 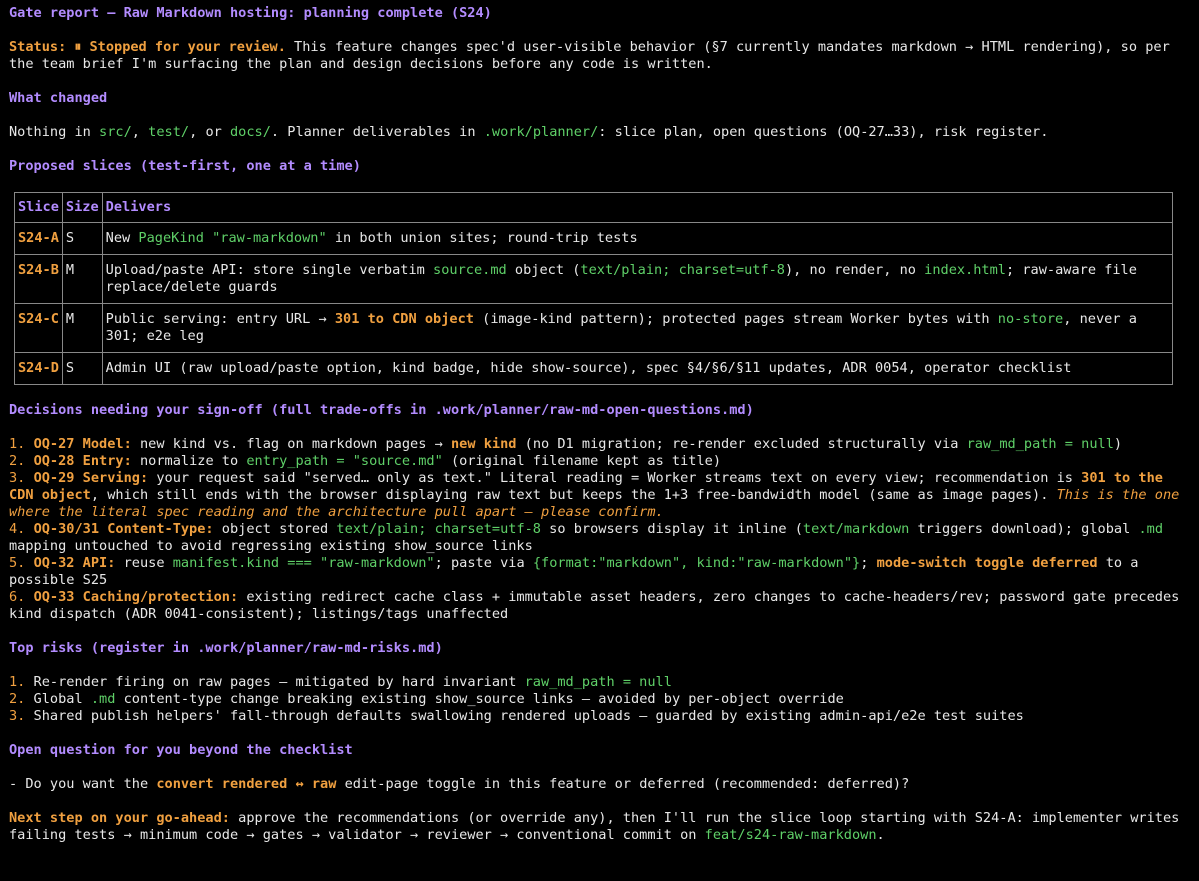 What do you see at coordinates (38, 207) in the screenshot?
I see `col-slice: Slice` at bounding box center [38, 207].